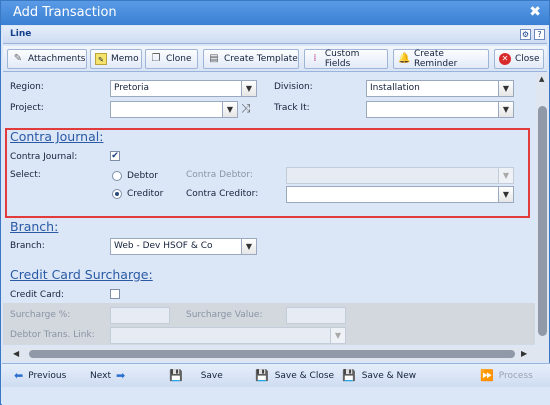  Describe the element at coordinates (27, 87) in the screenshot. I see `region-label: Region:` at that location.